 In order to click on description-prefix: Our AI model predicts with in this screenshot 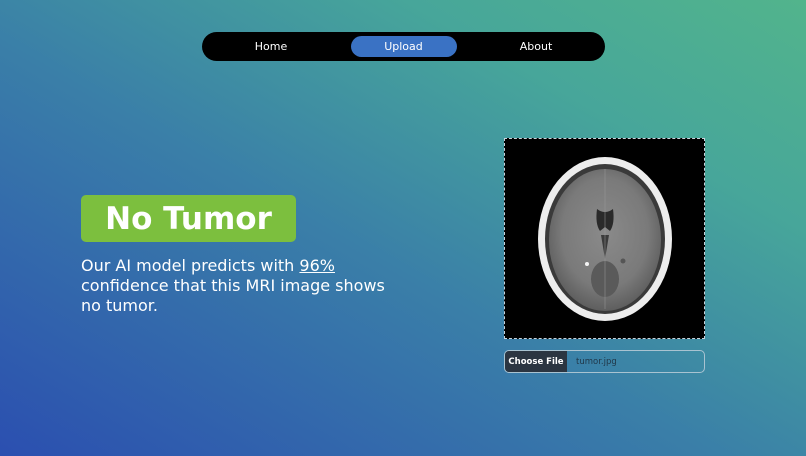, I will do `click(190, 265)`.